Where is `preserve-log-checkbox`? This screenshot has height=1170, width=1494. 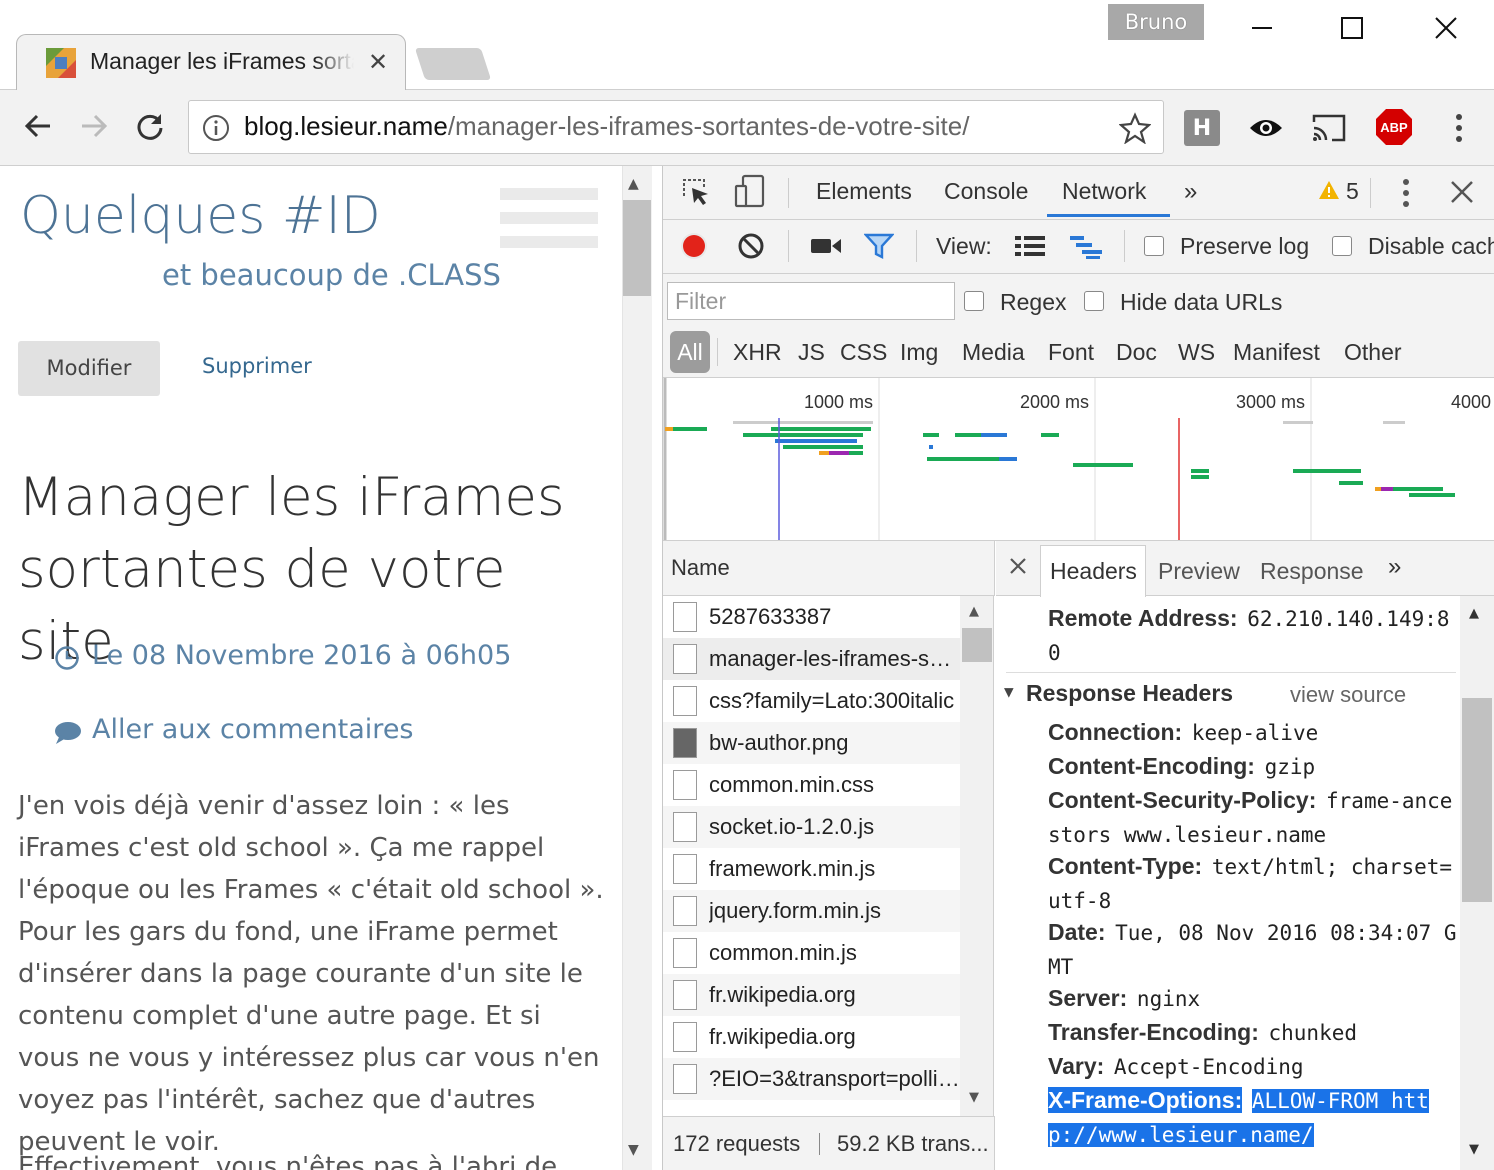 preserve-log-checkbox is located at coordinates (1154, 246).